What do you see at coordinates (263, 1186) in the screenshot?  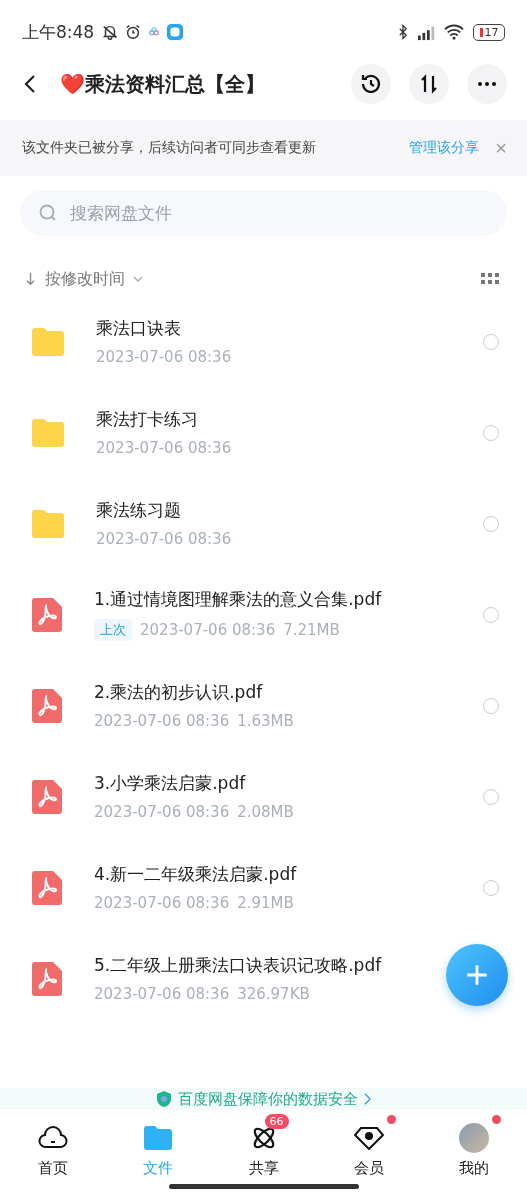 I see `home-indicator` at bounding box center [263, 1186].